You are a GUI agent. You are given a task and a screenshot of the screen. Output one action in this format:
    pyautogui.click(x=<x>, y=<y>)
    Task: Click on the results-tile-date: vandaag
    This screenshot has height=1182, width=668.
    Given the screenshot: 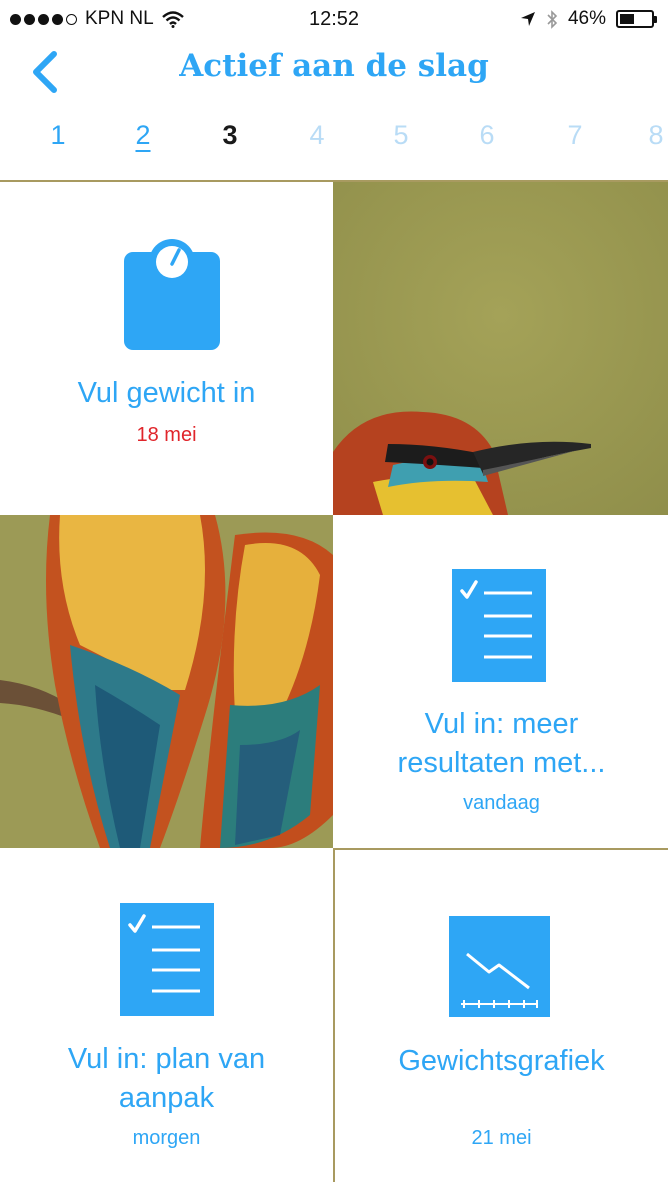 What is the action you would take?
    pyautogui.click(x=501, y=803)
    